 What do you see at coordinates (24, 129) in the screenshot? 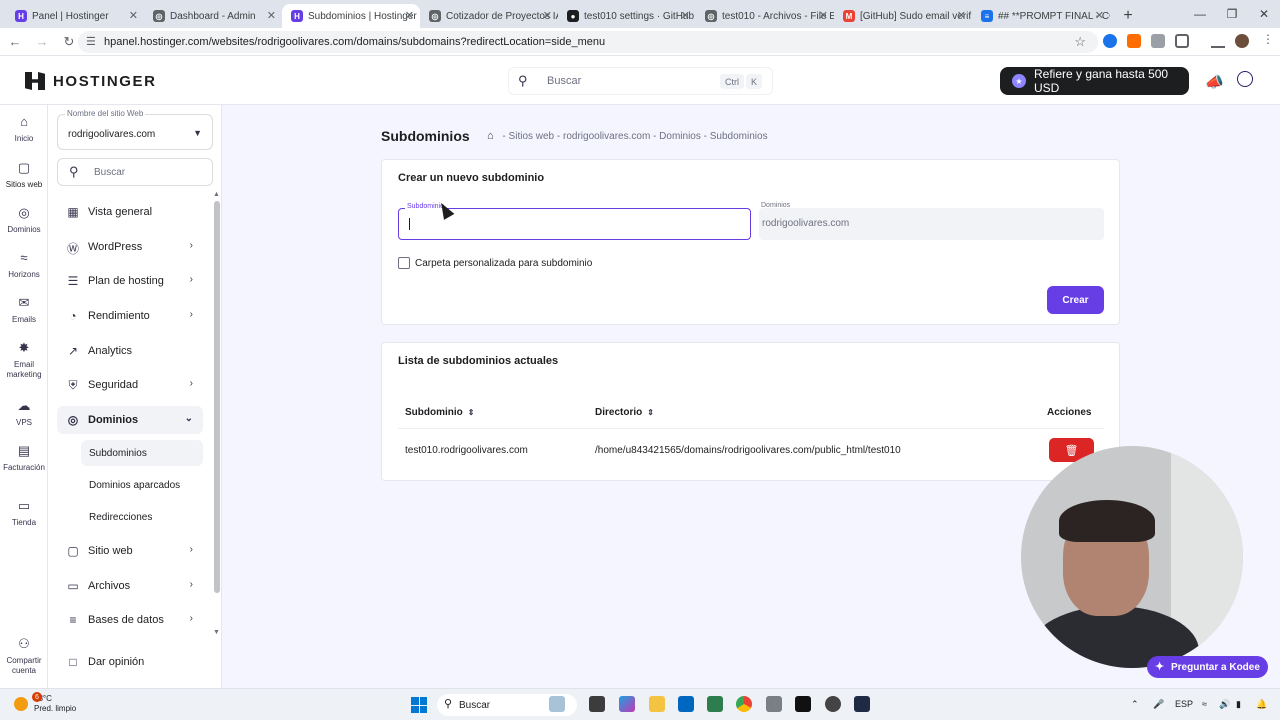
I see `rail-item-inicio: ⌂ Inicio` at bounding box center [24, 129].